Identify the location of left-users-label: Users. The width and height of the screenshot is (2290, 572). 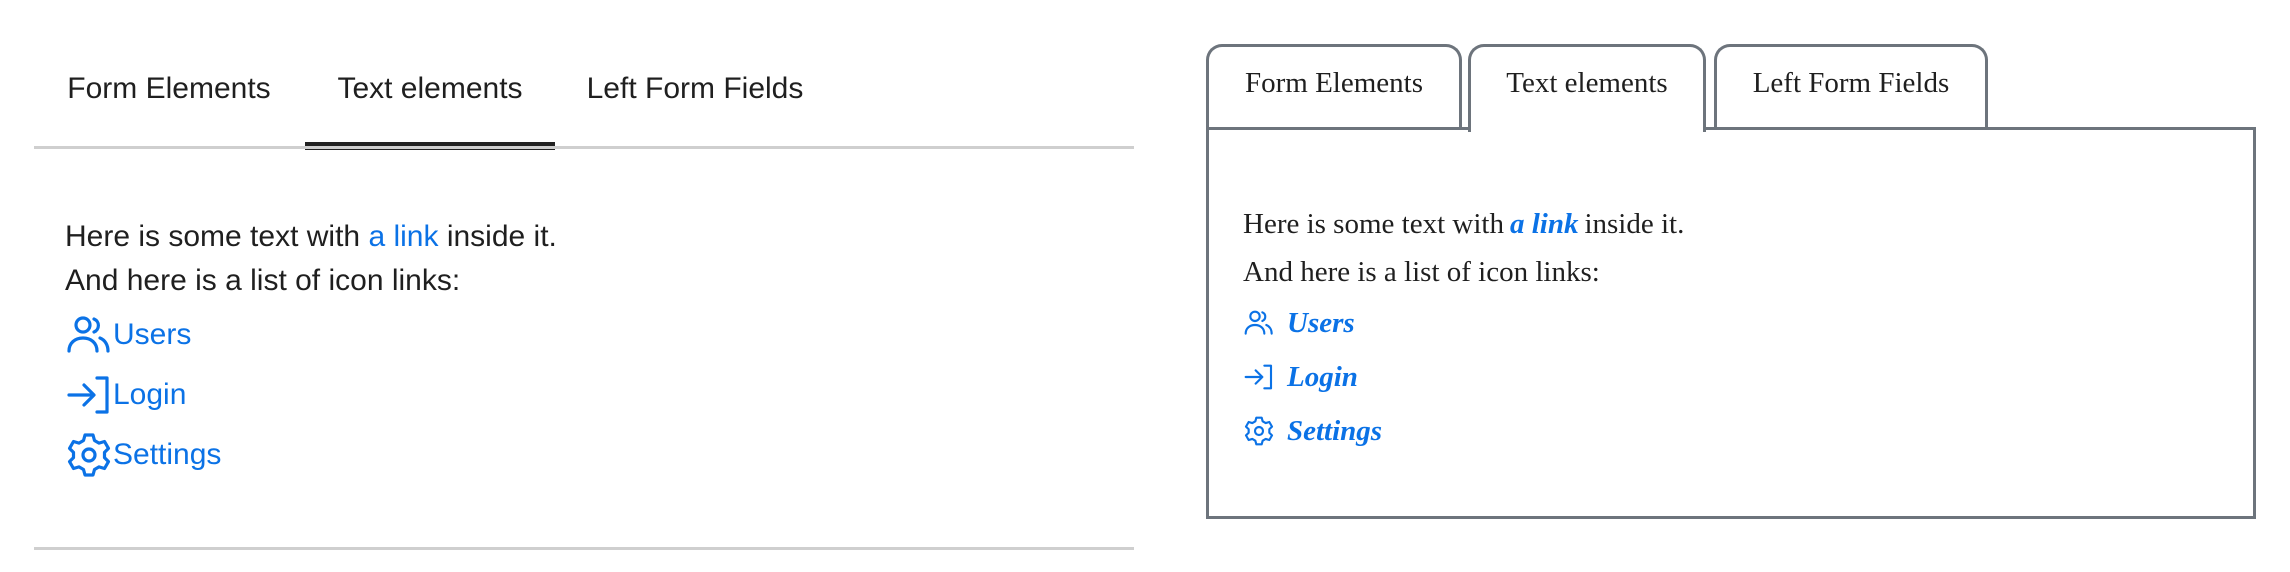
(152, 334).